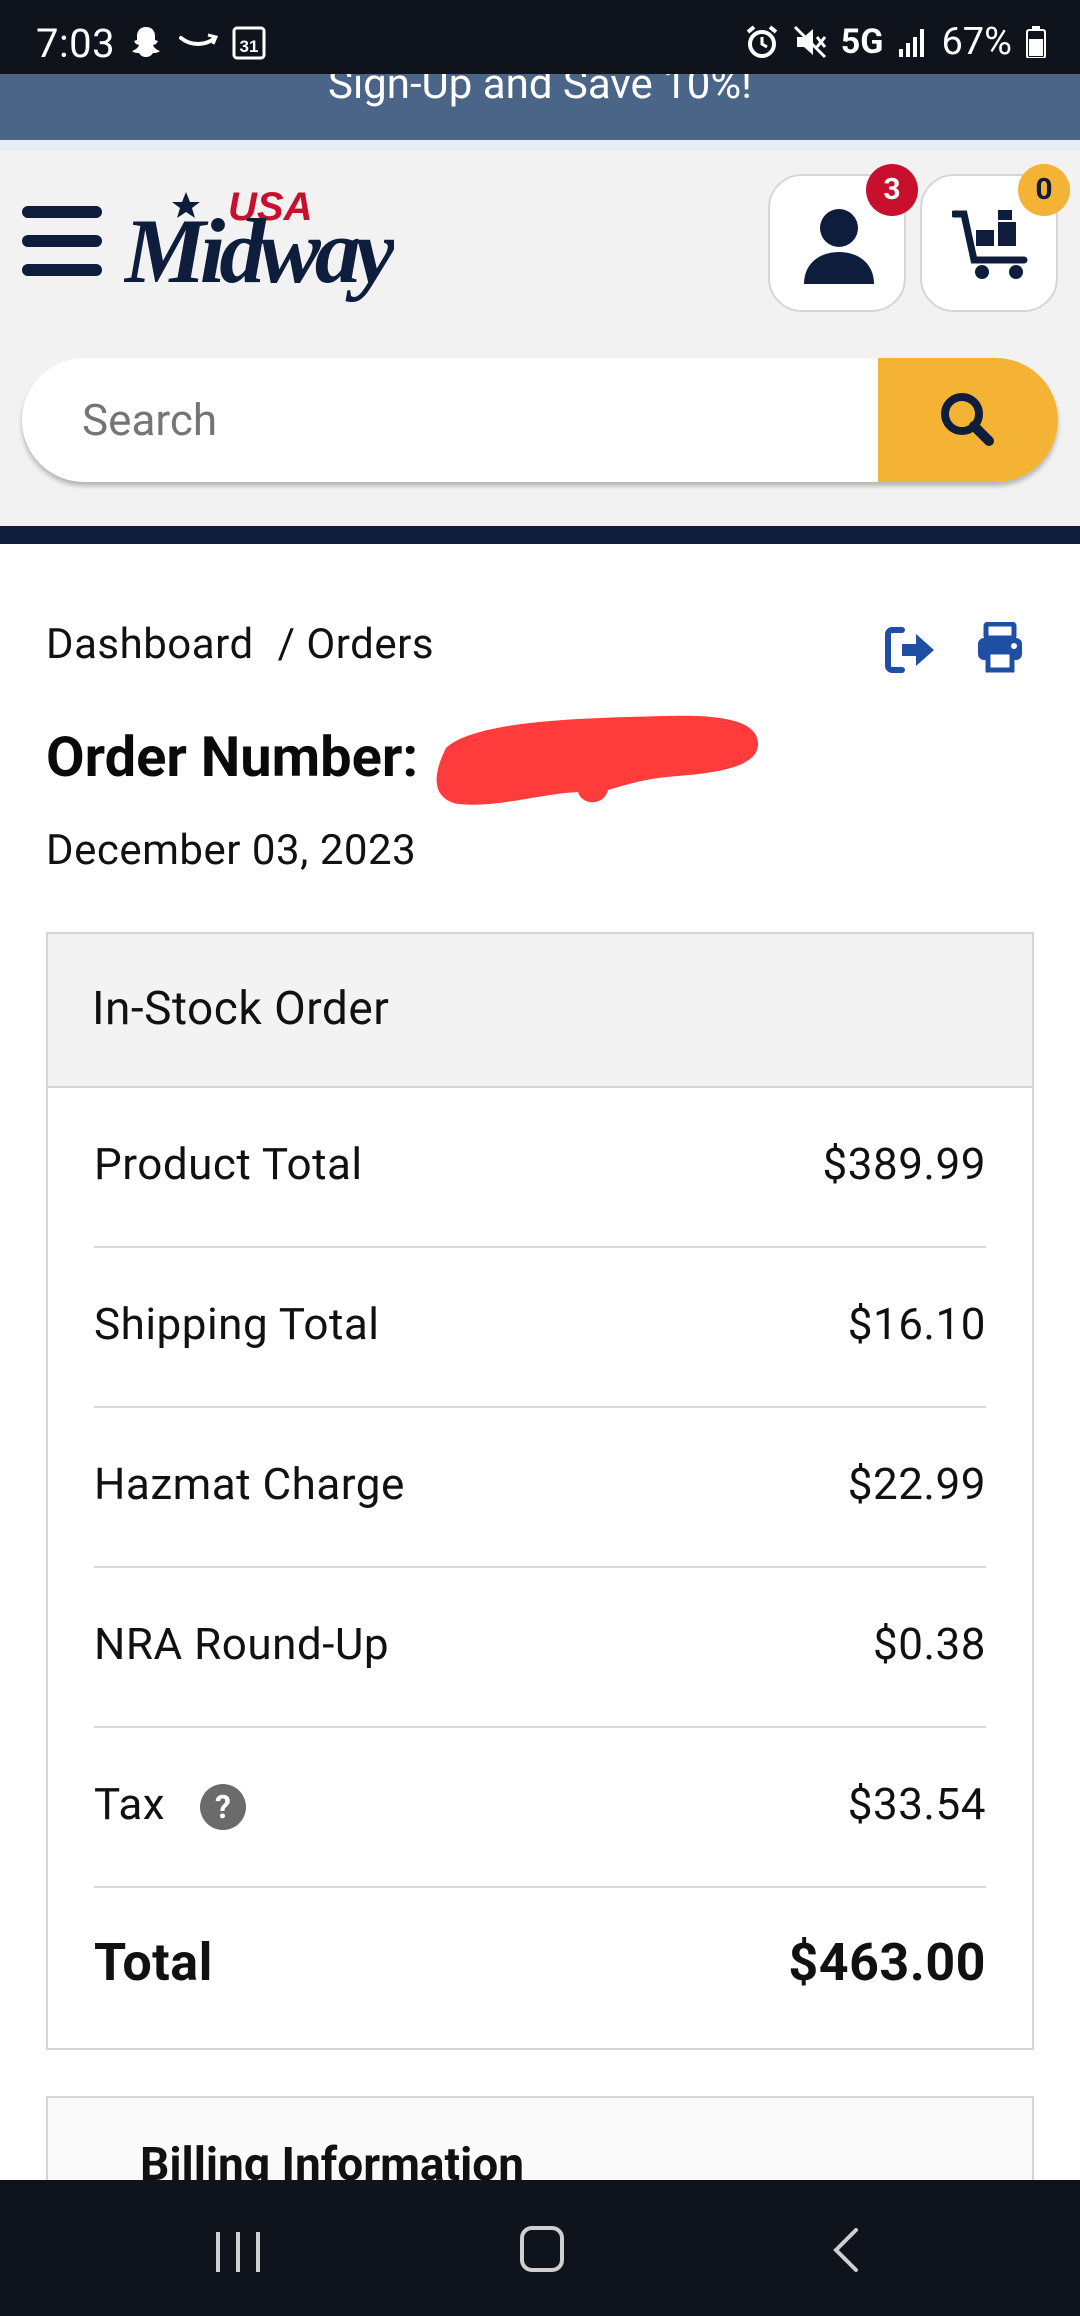  Describe the element at coordinates (540, 535) in the screenshot. I see `header-divider` at that location.